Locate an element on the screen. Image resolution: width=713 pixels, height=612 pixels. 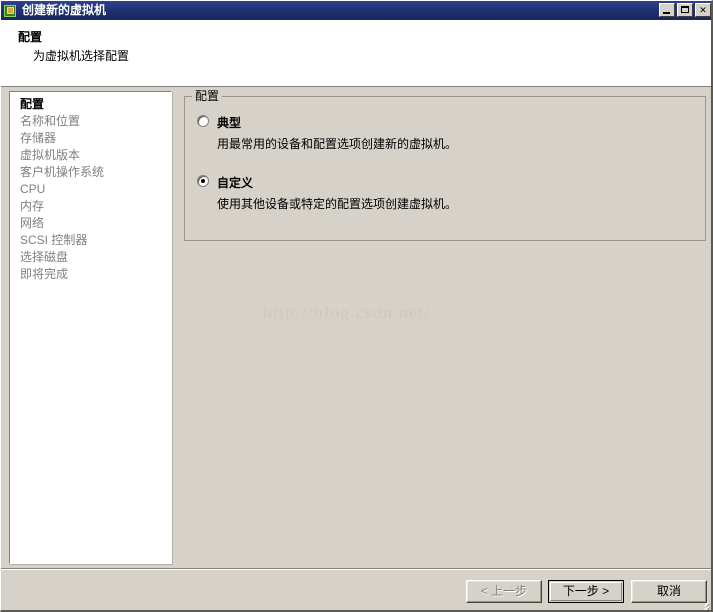
window-controls: ✕ is located at coordinates (685, 10).